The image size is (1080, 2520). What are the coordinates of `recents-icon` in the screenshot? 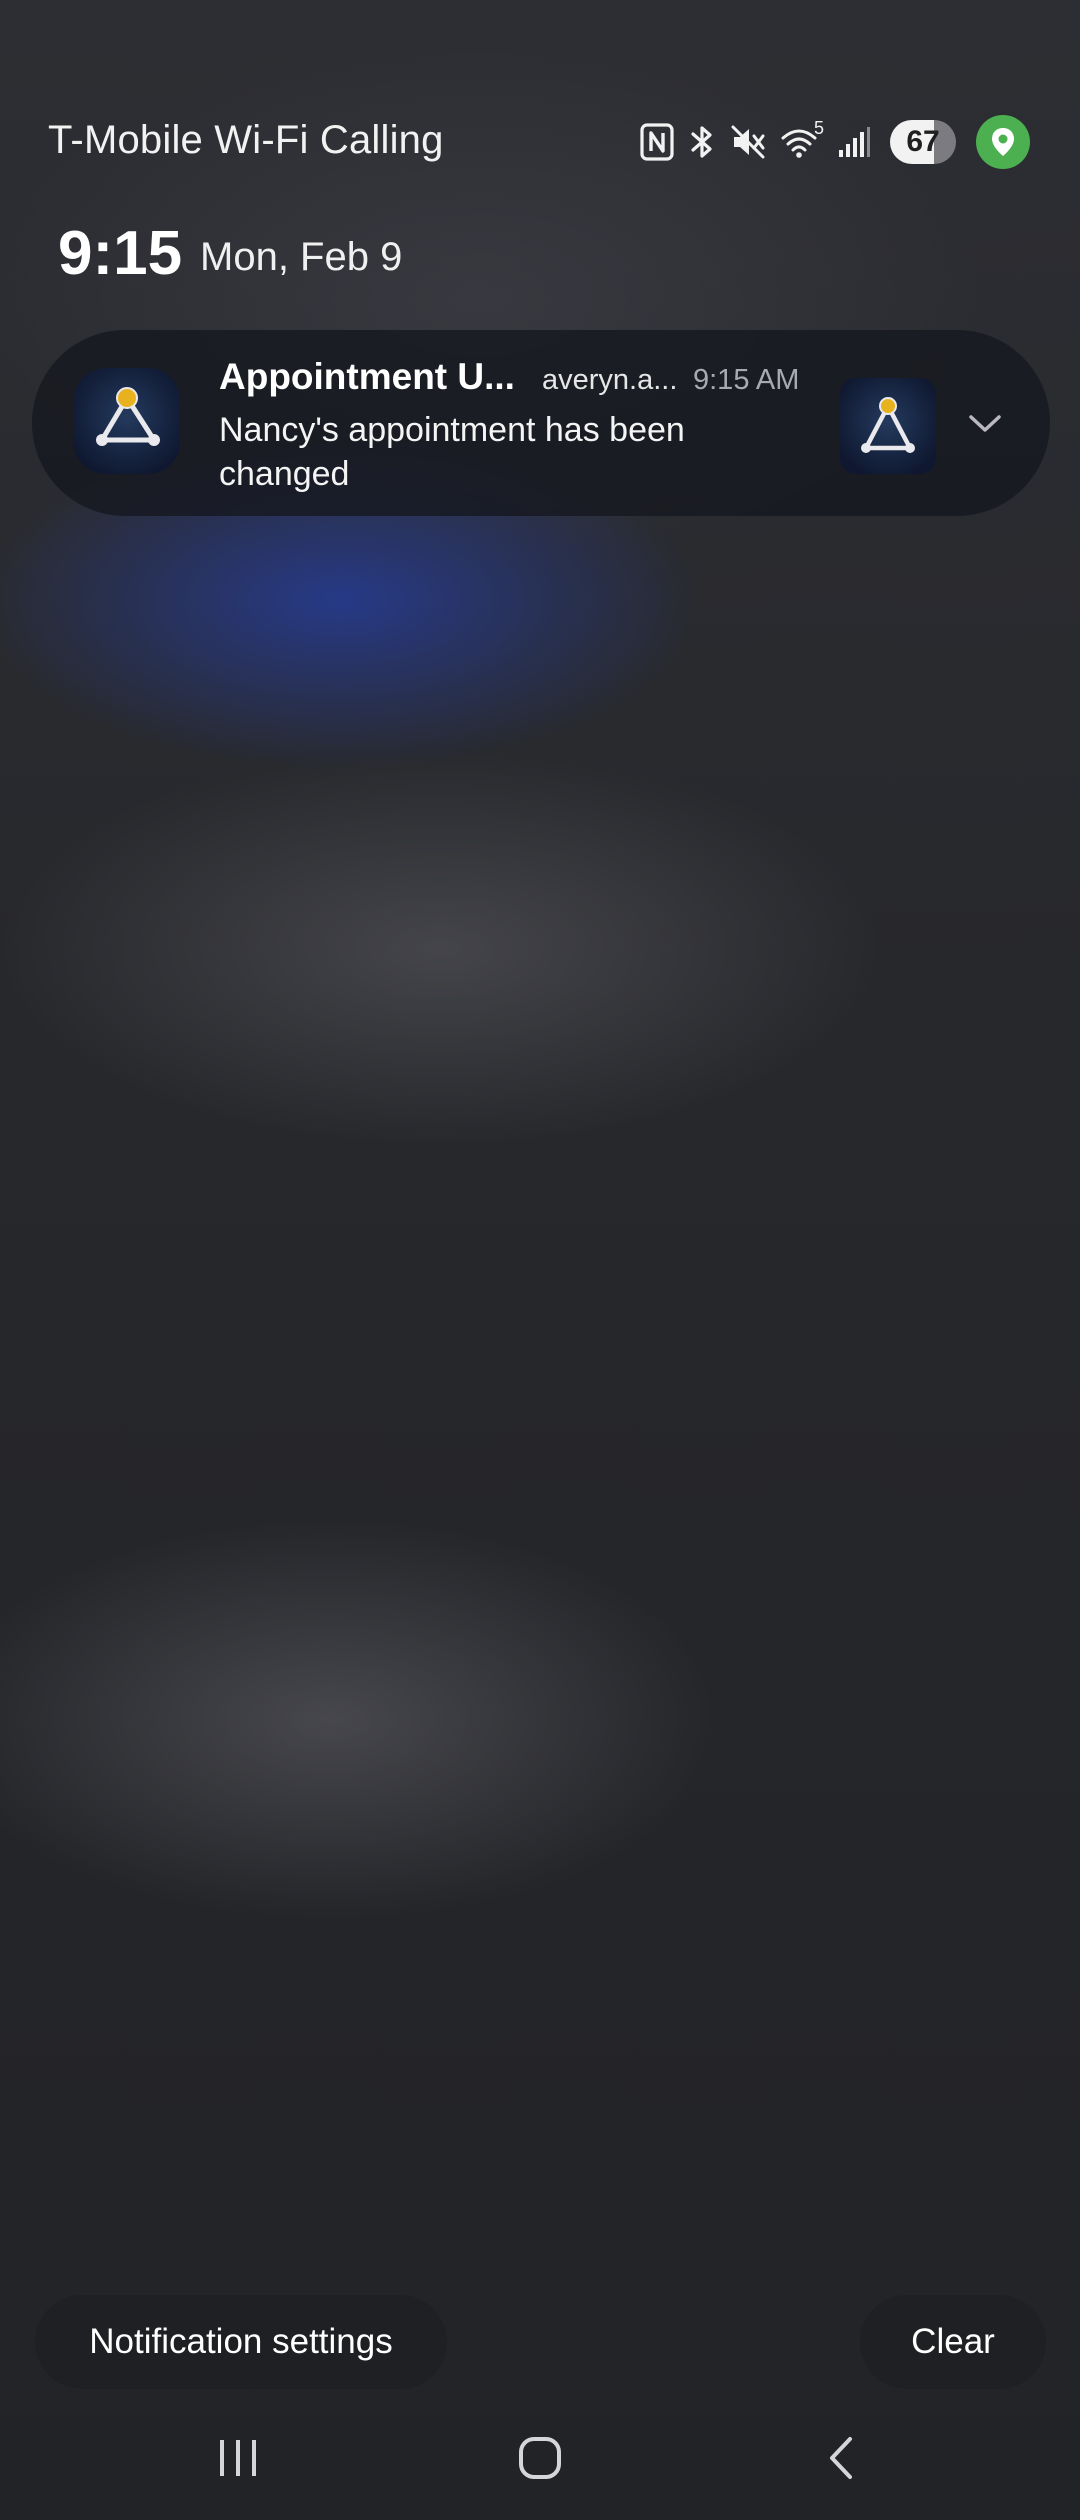 It's located at (238, 2458).